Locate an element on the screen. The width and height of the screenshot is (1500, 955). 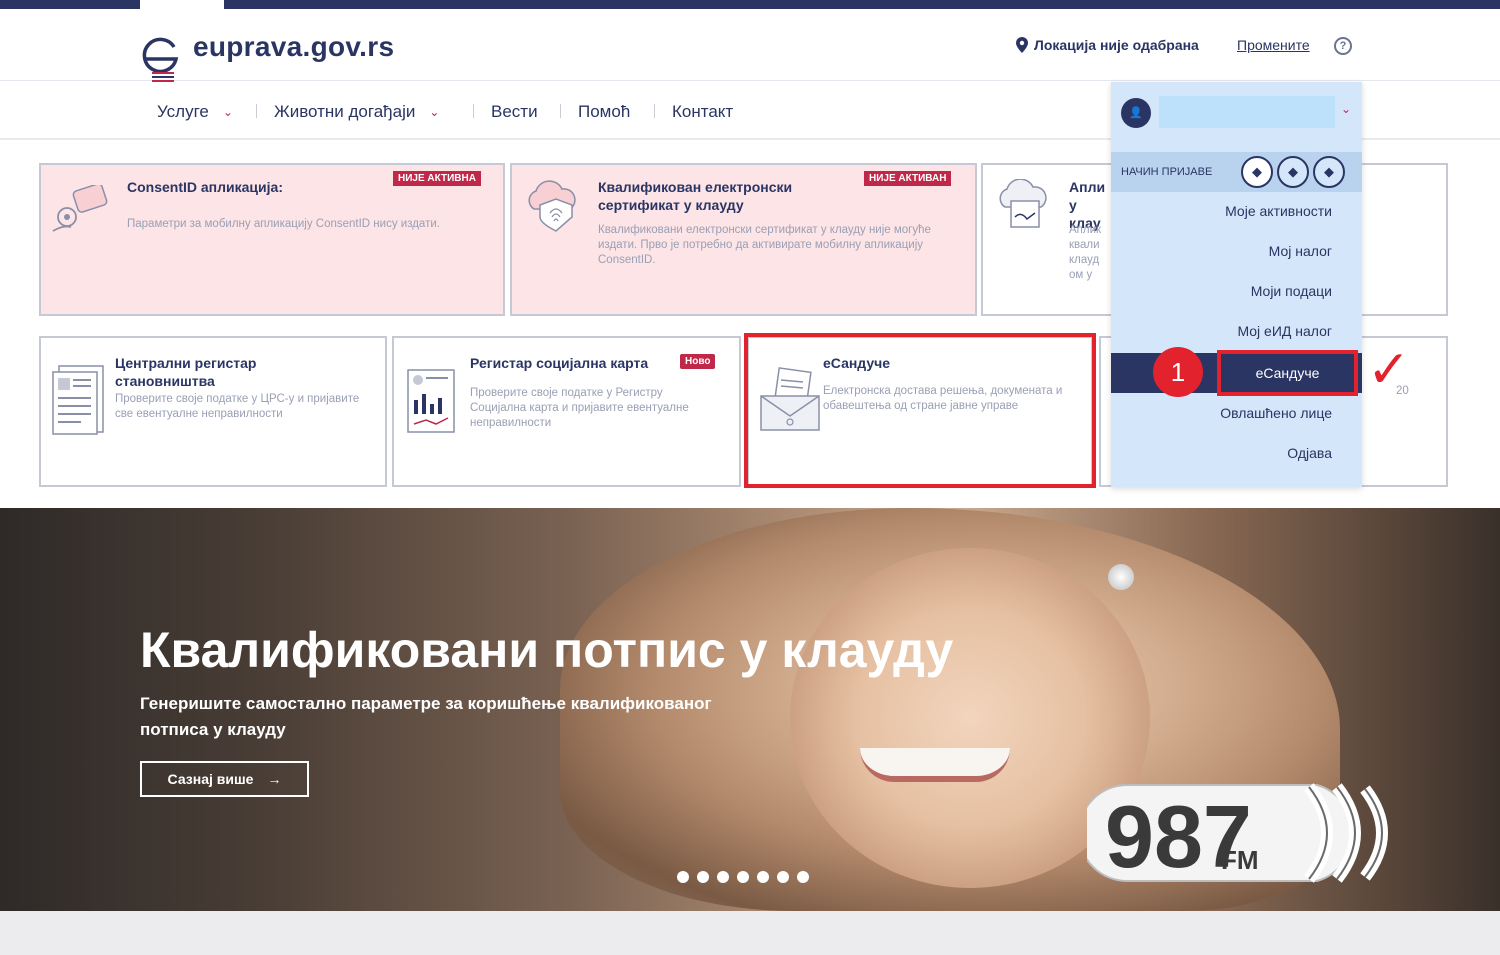
user-avatar-icon: 👤 is located at coordinates (1136, 113).